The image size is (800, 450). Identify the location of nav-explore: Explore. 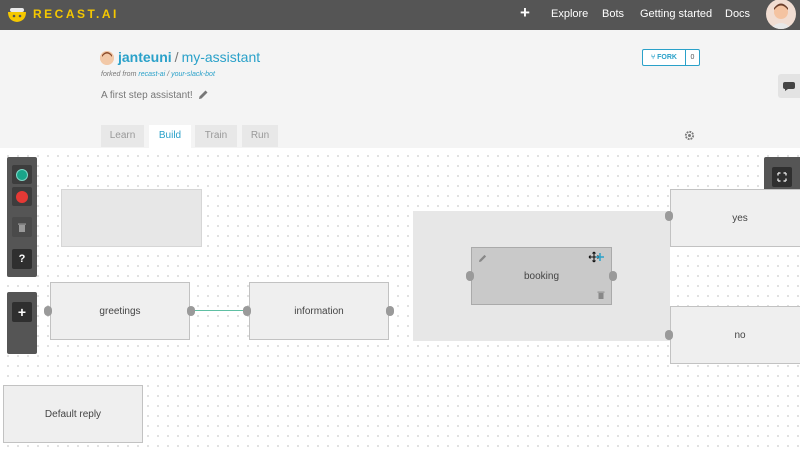
(569, 14).